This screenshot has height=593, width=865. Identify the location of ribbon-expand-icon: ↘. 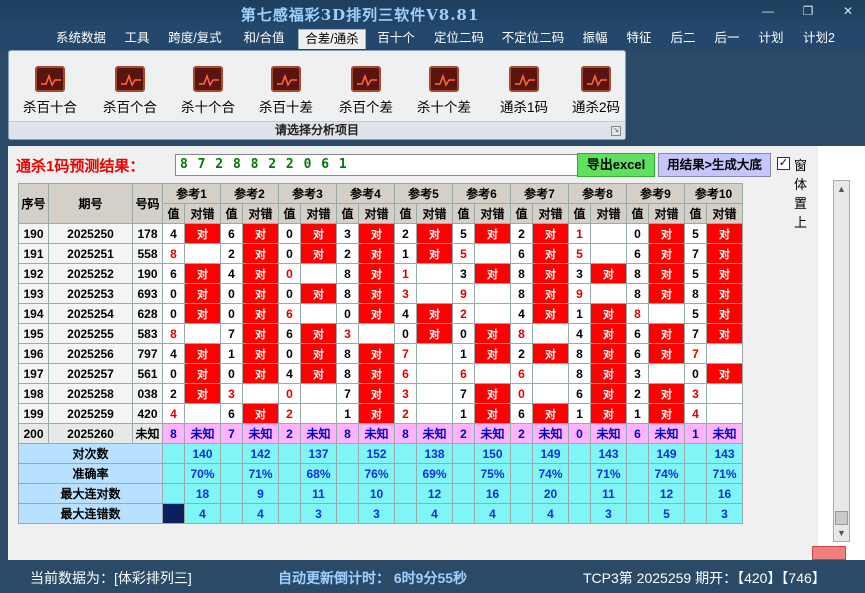
(616, 131).